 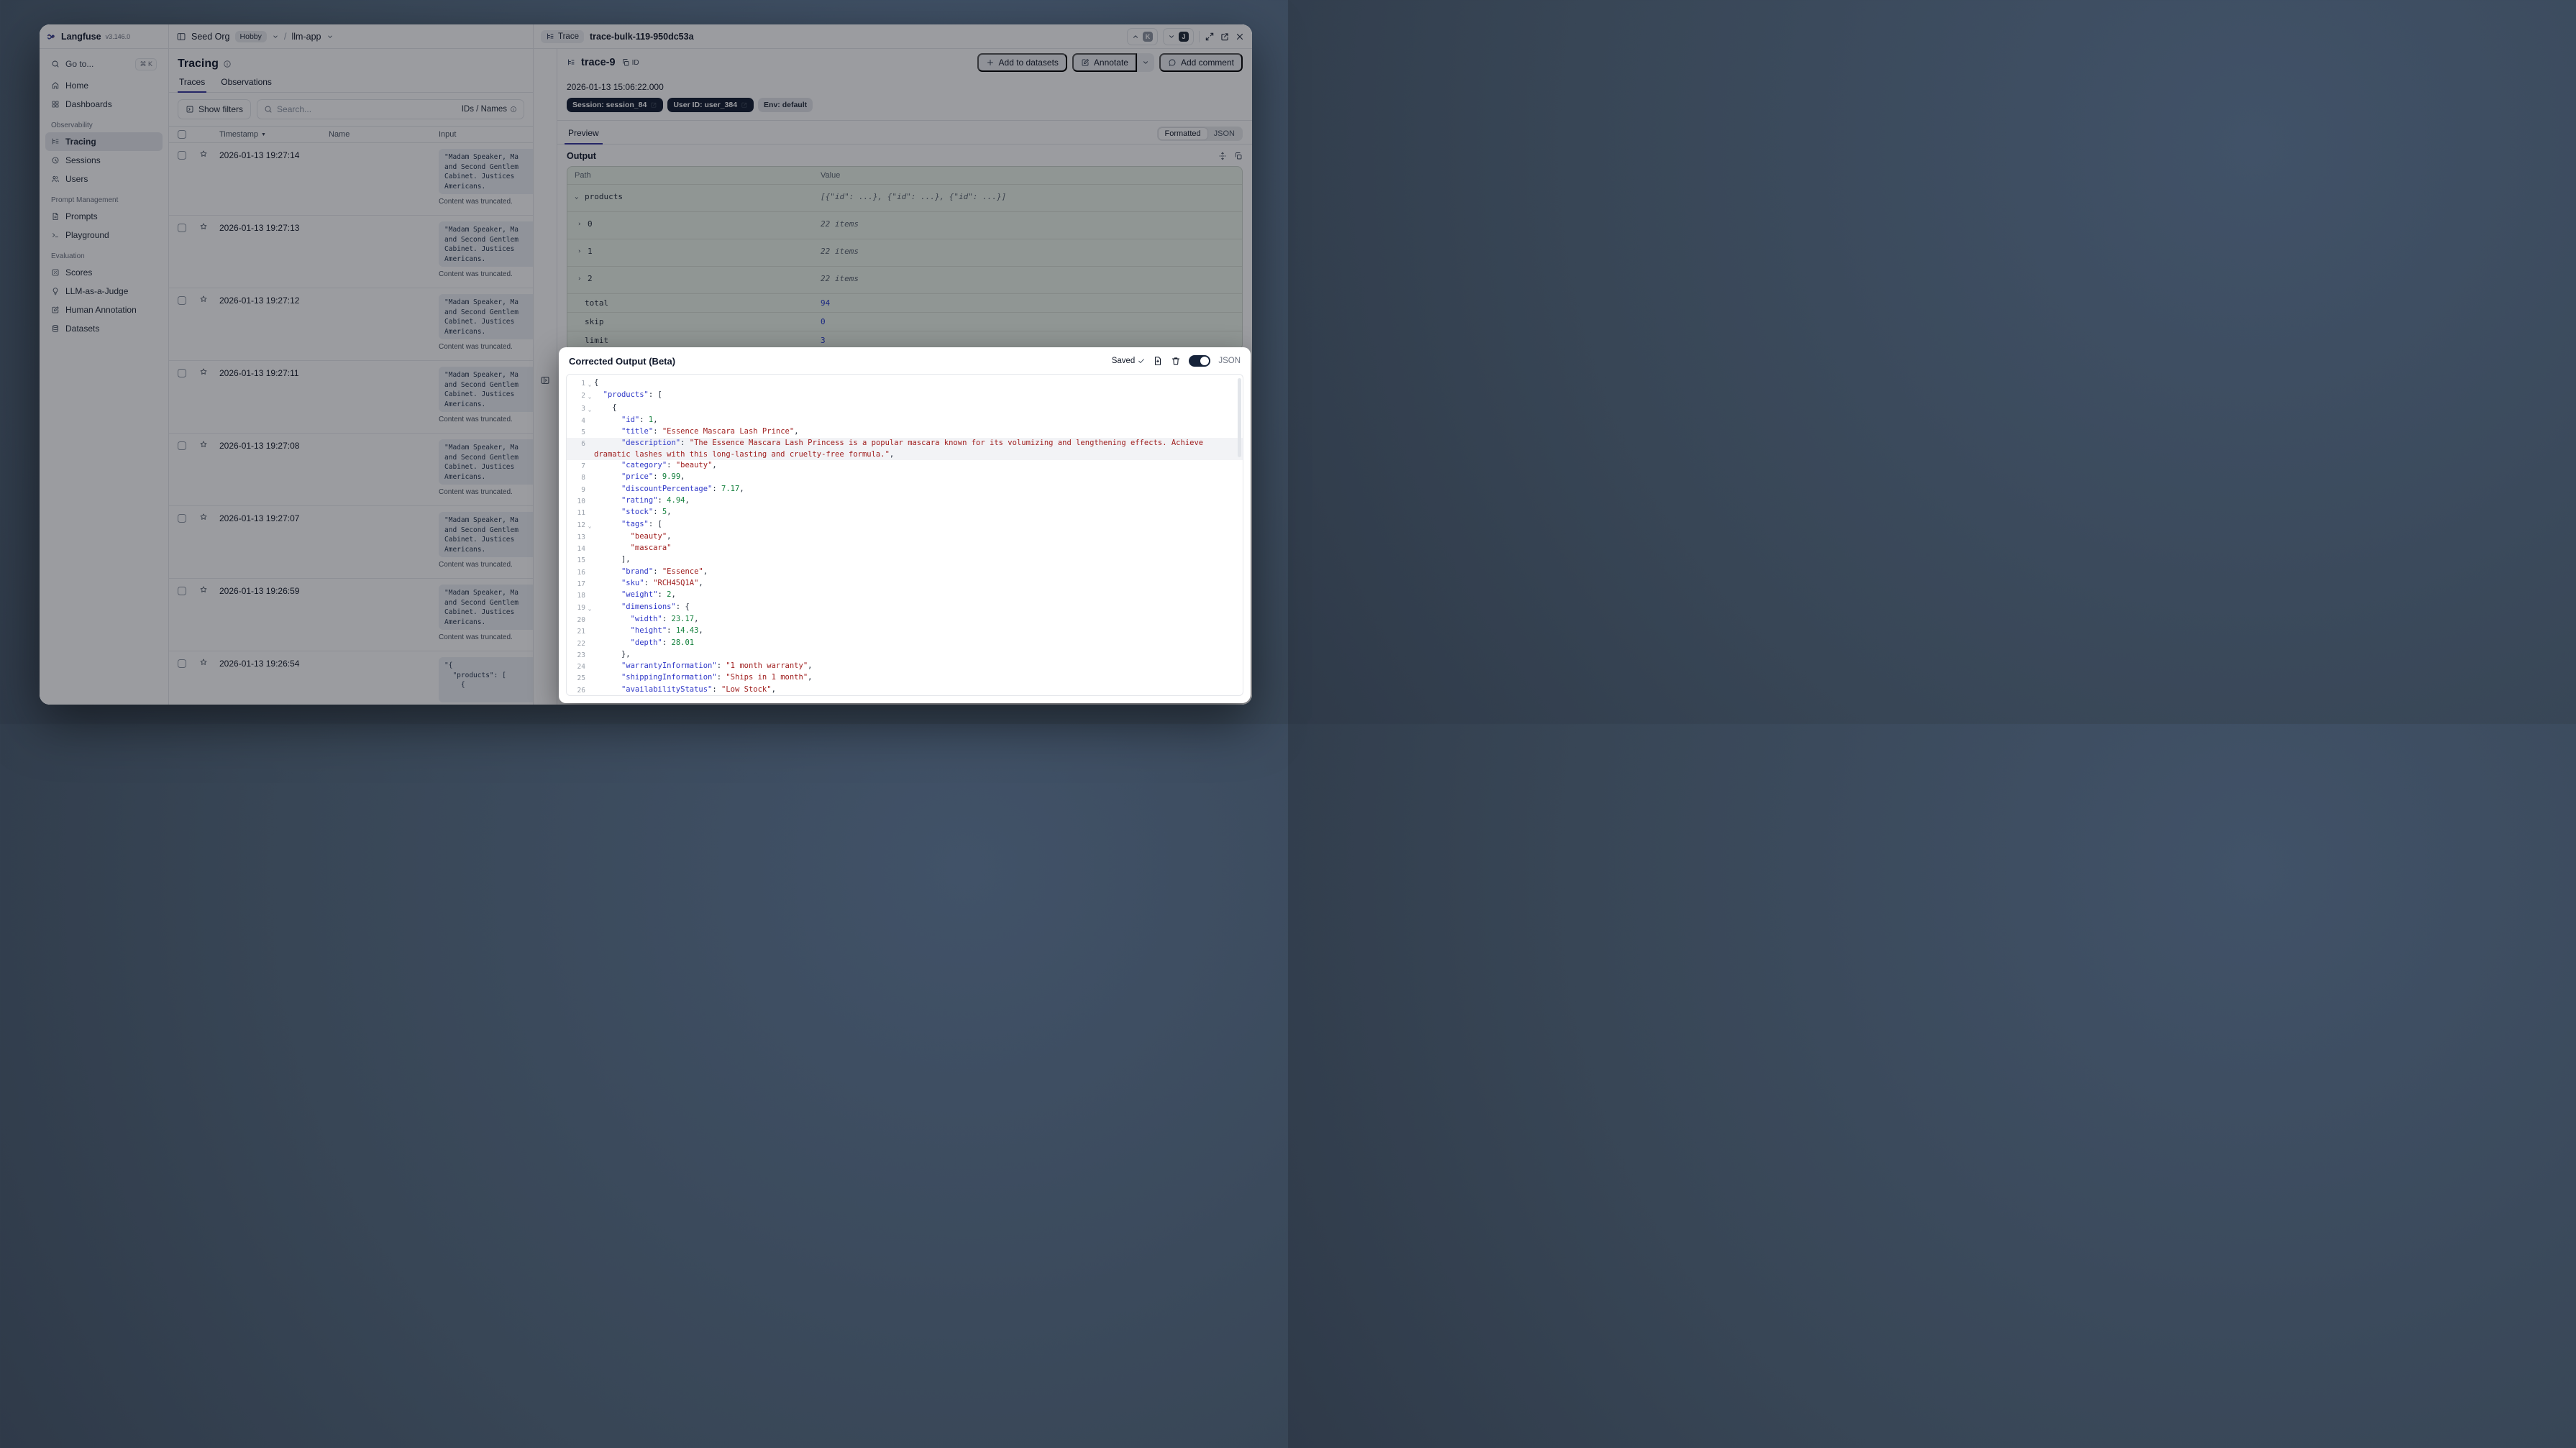 I want to click on line-number: 25, so click(x=581, y=678).